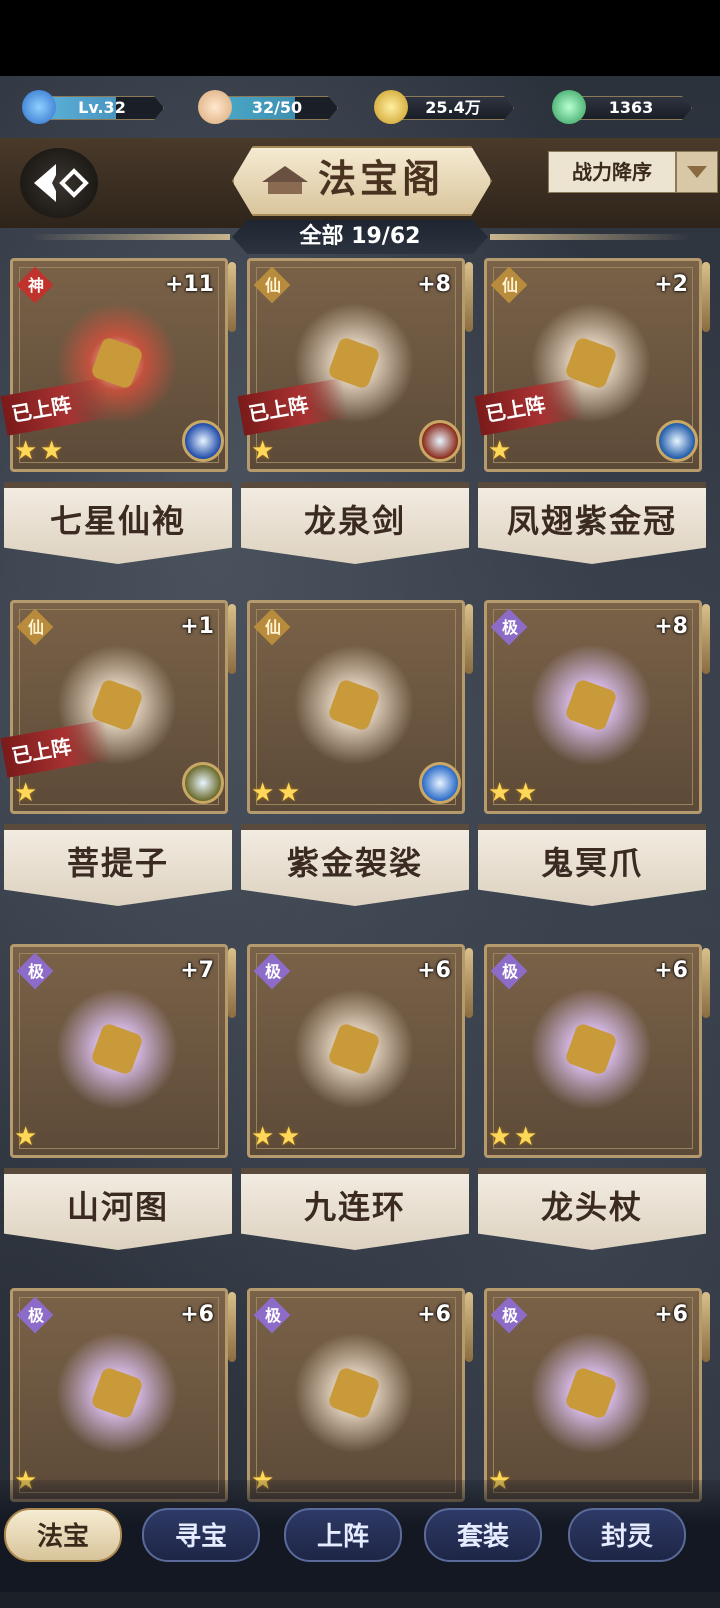 The height and width of the screenshot is (1608, 720). I want to click on treasure-card: 极 +6 ★ ★ 龙头杖, so click(594, 1104).